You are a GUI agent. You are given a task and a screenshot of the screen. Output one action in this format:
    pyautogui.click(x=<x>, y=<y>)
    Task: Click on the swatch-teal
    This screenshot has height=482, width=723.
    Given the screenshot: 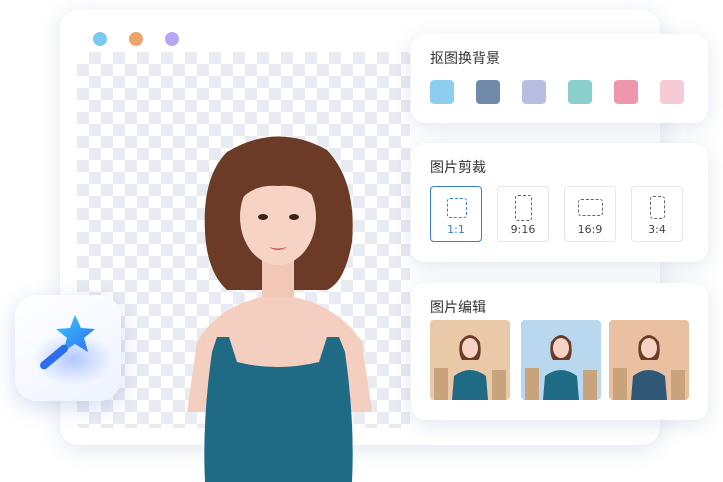 What is the action you would take?
    pyautogui.click(x=580, y=92)
    